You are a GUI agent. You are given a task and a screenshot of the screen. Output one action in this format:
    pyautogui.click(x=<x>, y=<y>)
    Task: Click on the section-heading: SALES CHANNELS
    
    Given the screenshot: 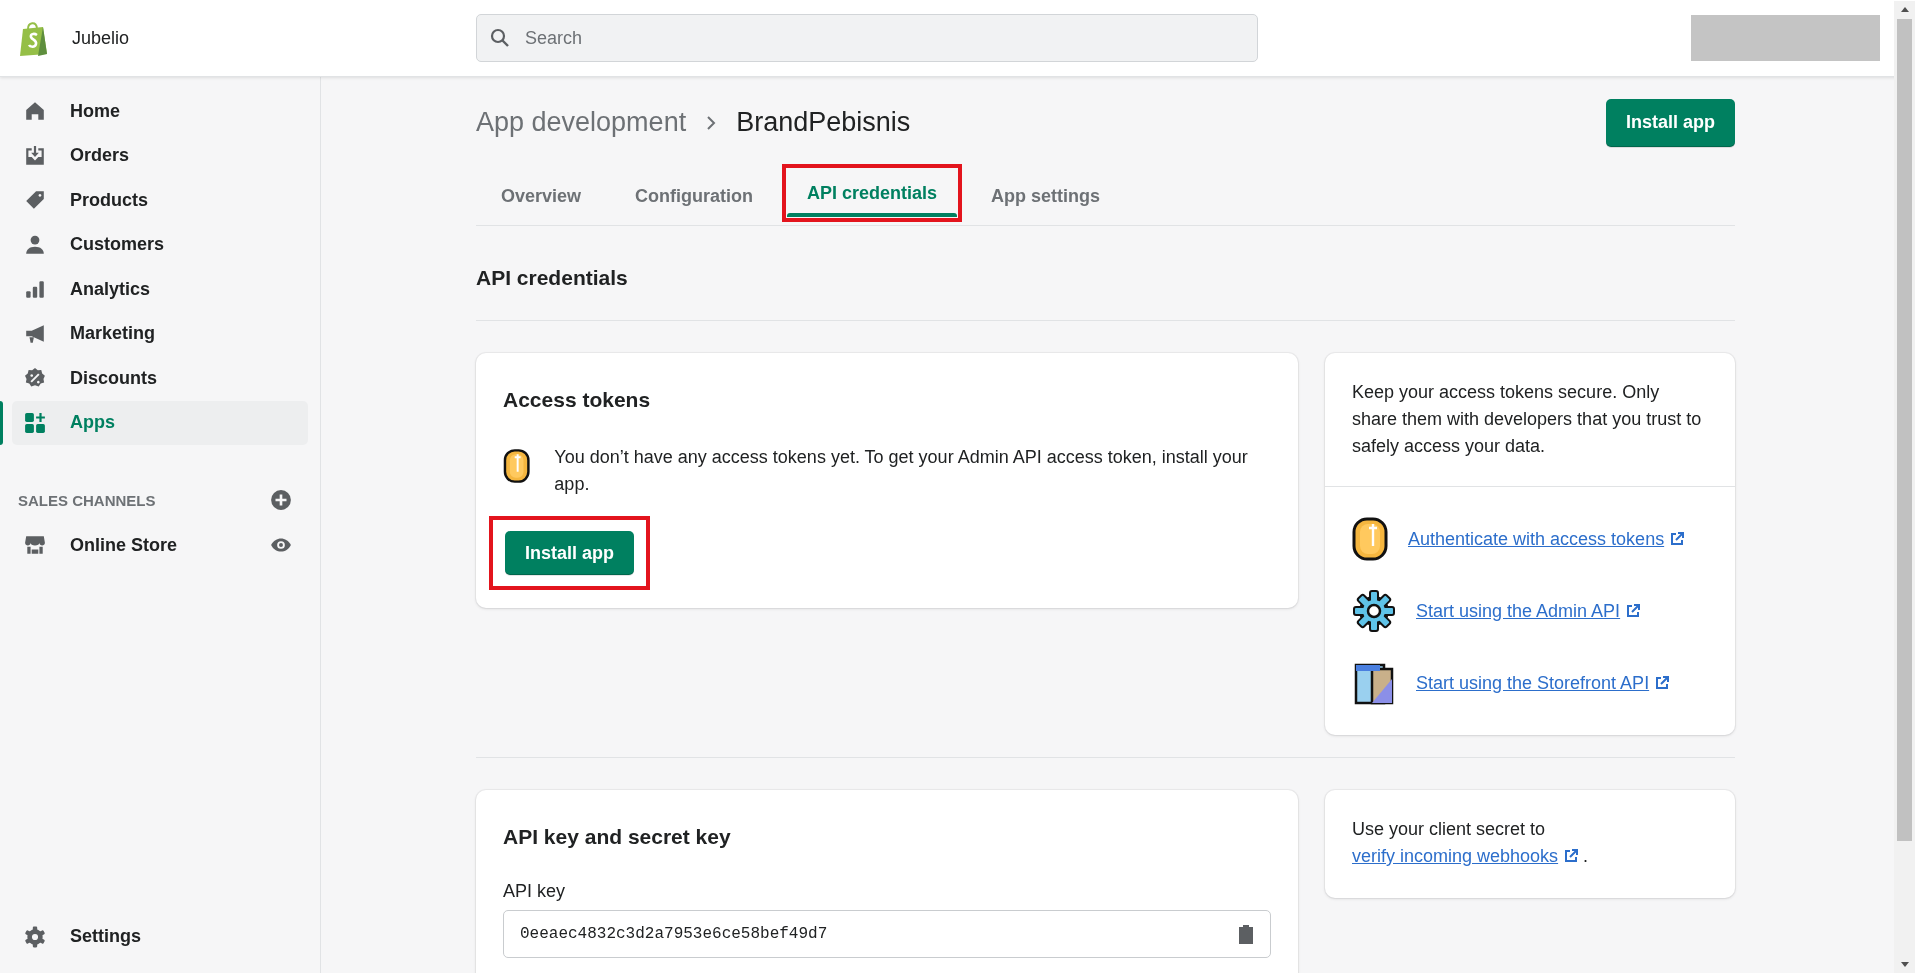 What is the action you would take?
    pyautogui.click(x=87, y=500)
    